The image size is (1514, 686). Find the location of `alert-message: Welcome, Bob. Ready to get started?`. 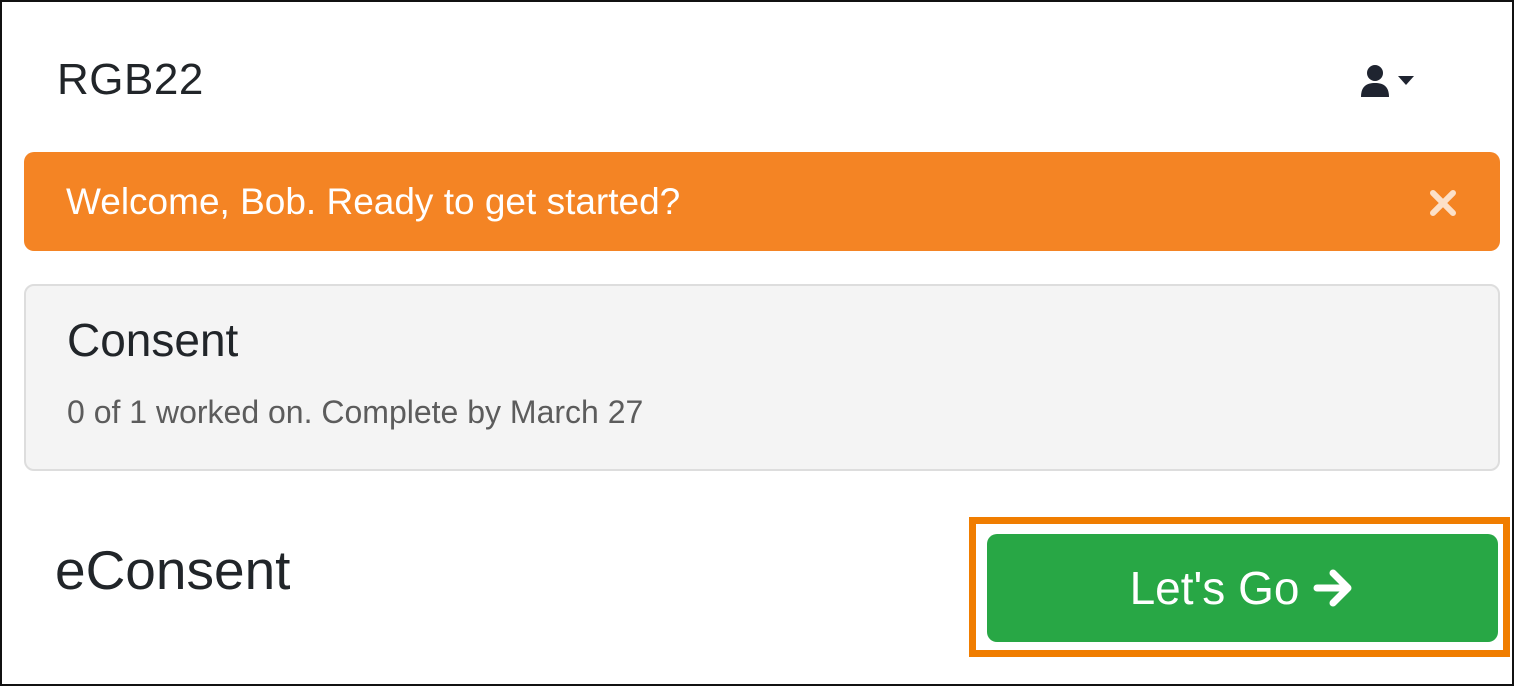

alert-message: Welcome, Bob. Ready to get started? is located at coordinates (373, 201).